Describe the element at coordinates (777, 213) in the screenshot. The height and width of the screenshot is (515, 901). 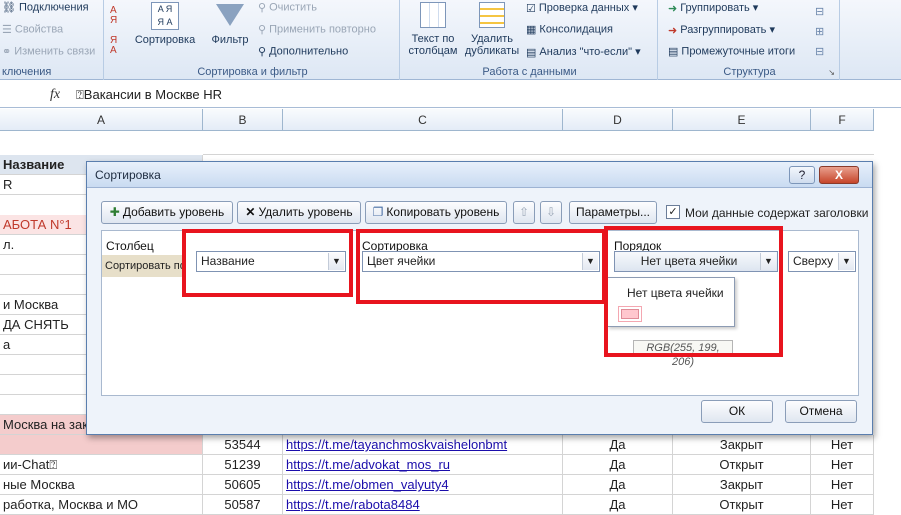
I see `headers-checkbox-label: Мои данные содержат заголовки` at that location.